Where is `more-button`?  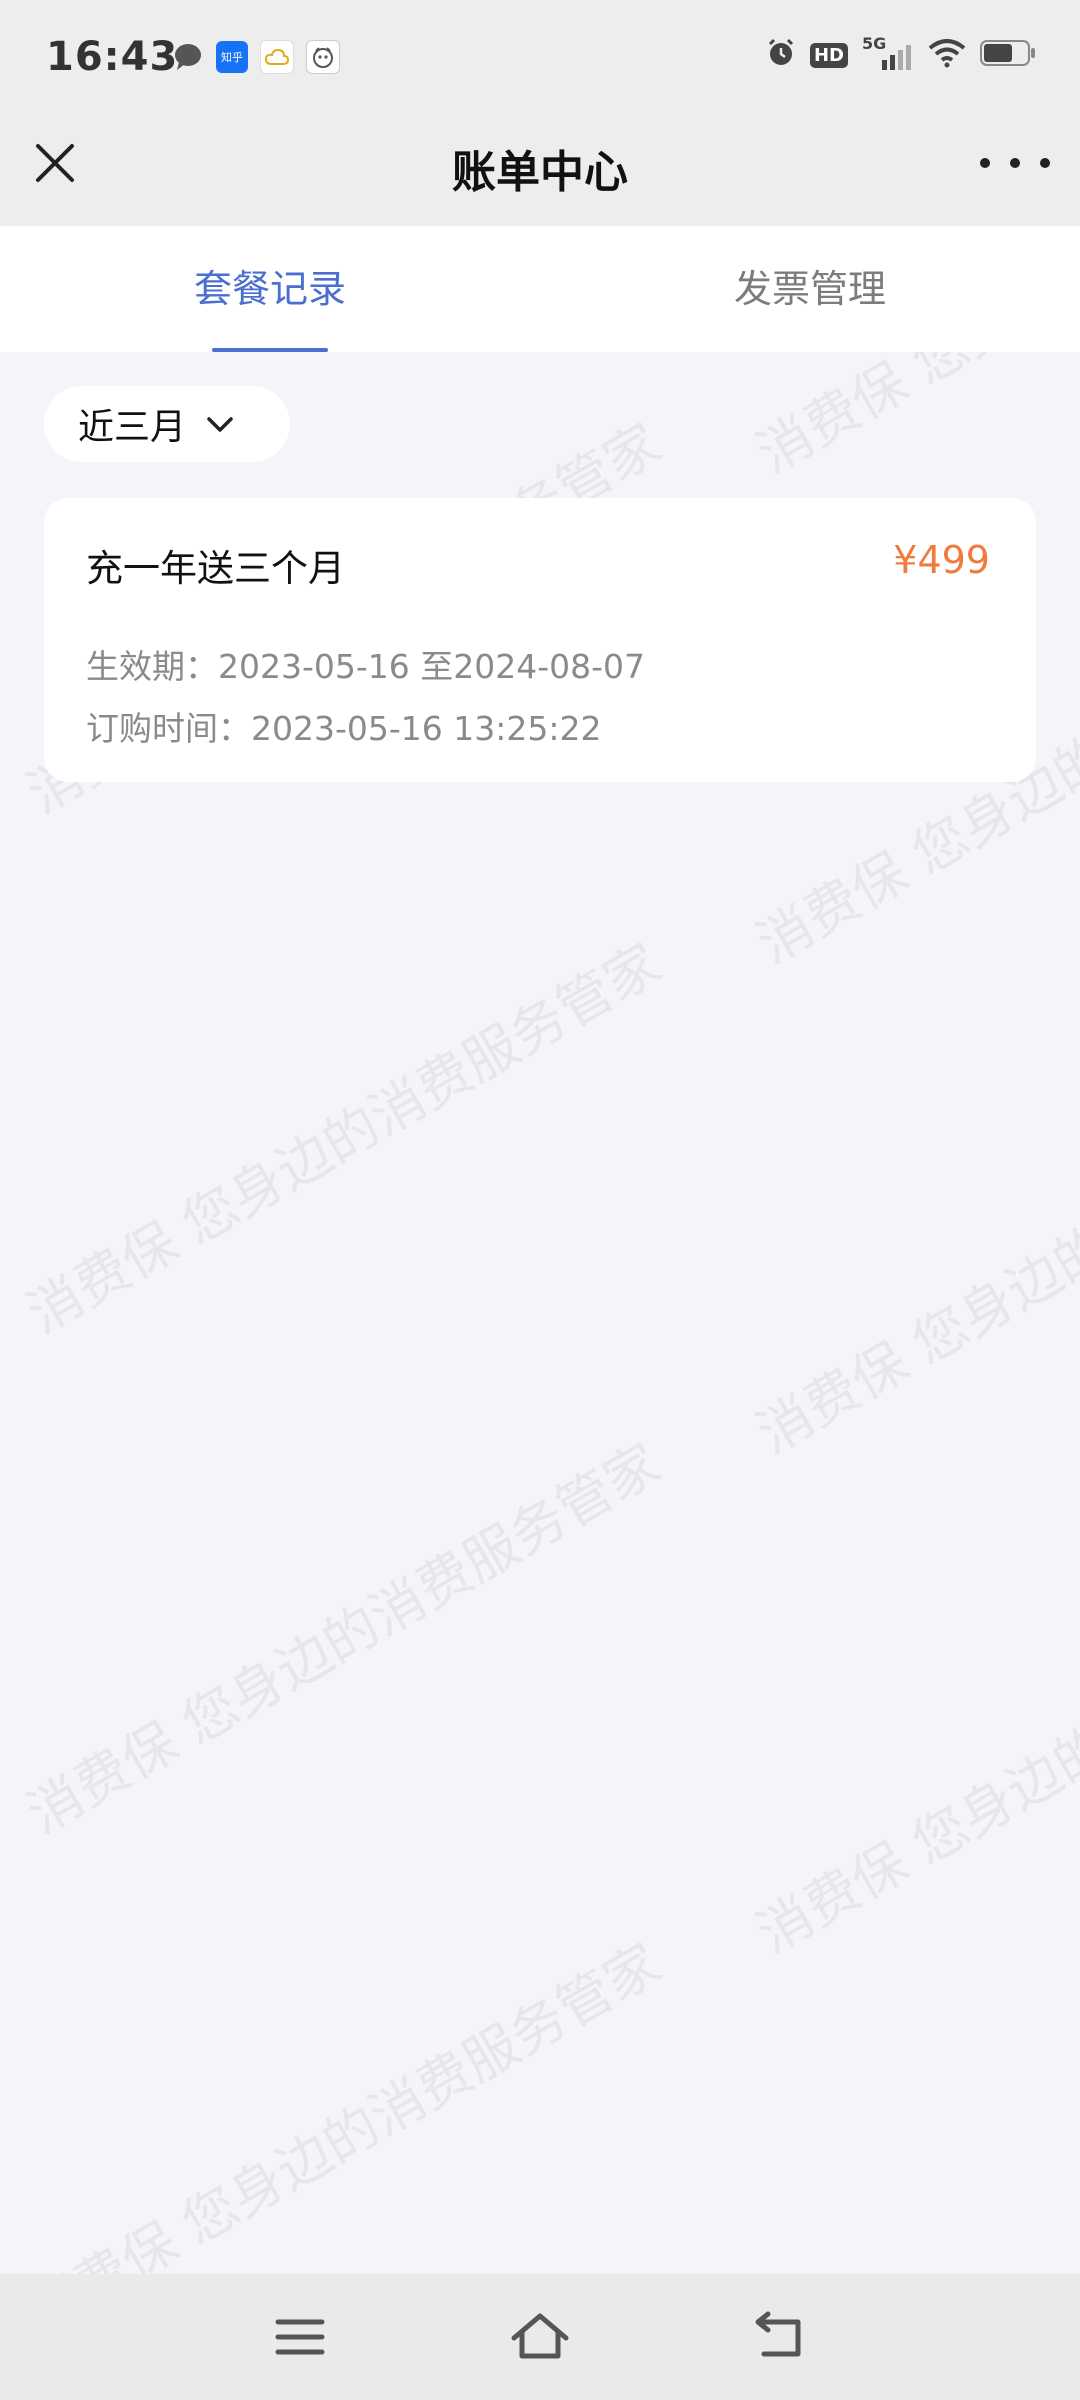 more-button is located at coordinates (1015, 163).